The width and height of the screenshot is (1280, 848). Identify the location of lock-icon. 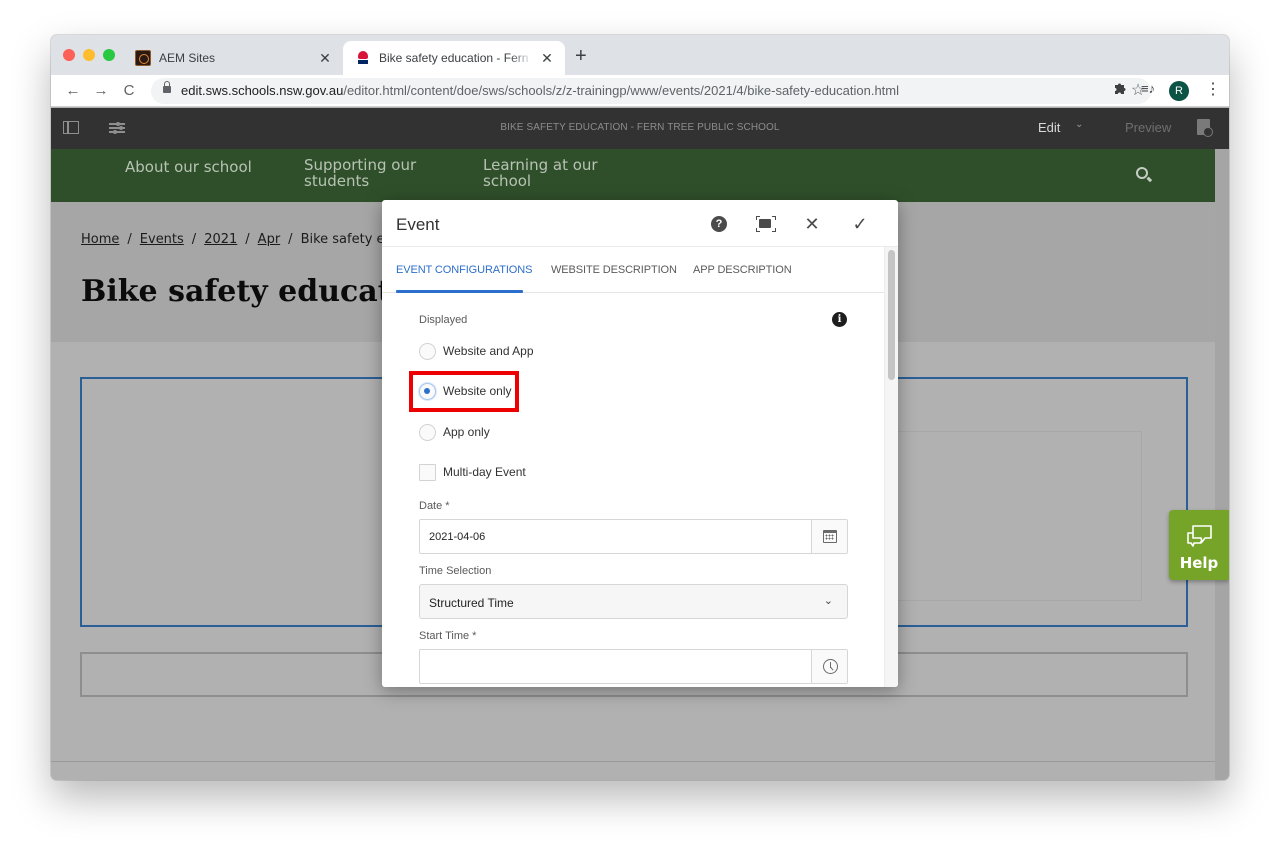
(167, 87).